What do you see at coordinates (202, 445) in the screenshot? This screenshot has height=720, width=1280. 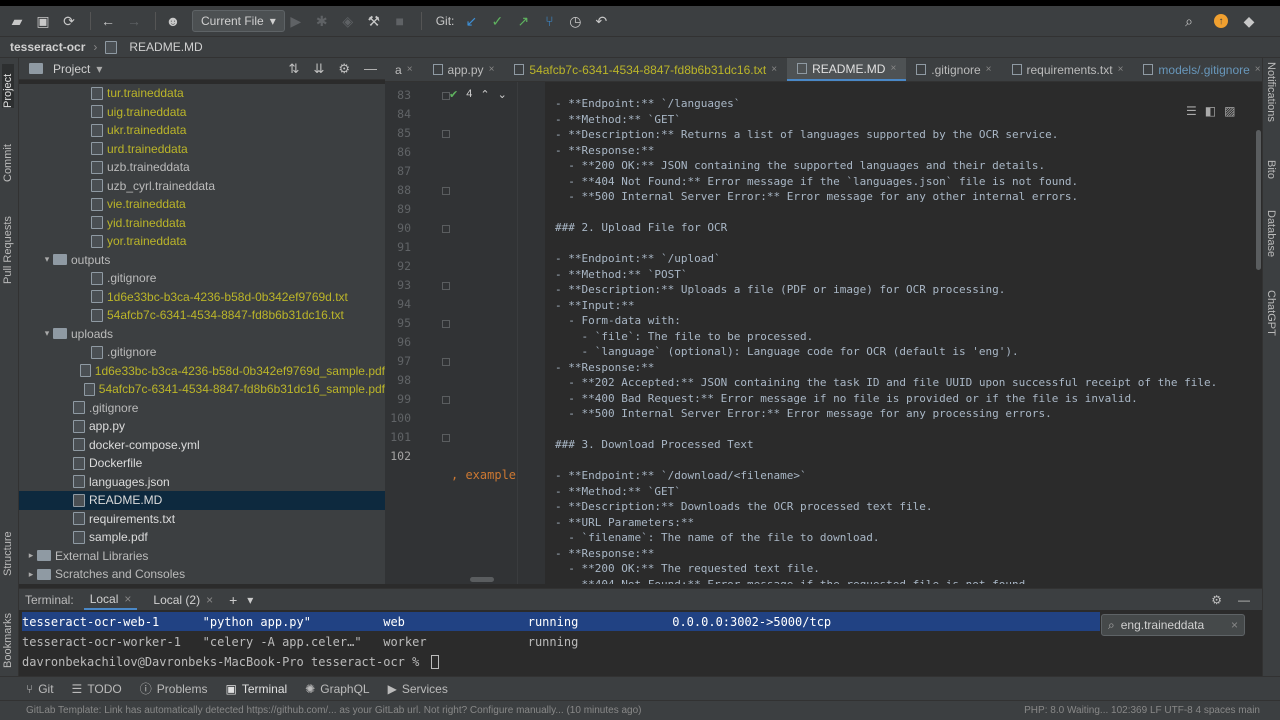 I see `tree-item: docker-compose.yml` at bounding box center [202, 445].